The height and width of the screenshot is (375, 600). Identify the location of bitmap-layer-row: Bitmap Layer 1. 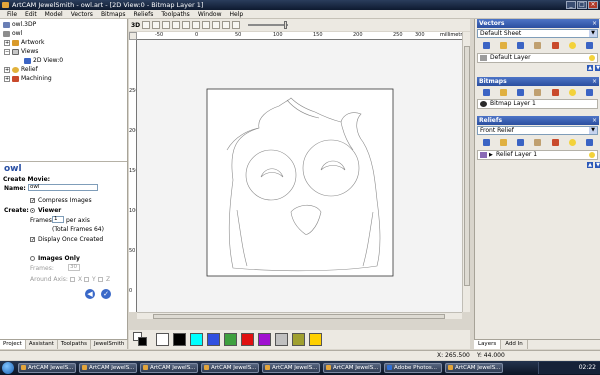
(537, 104).